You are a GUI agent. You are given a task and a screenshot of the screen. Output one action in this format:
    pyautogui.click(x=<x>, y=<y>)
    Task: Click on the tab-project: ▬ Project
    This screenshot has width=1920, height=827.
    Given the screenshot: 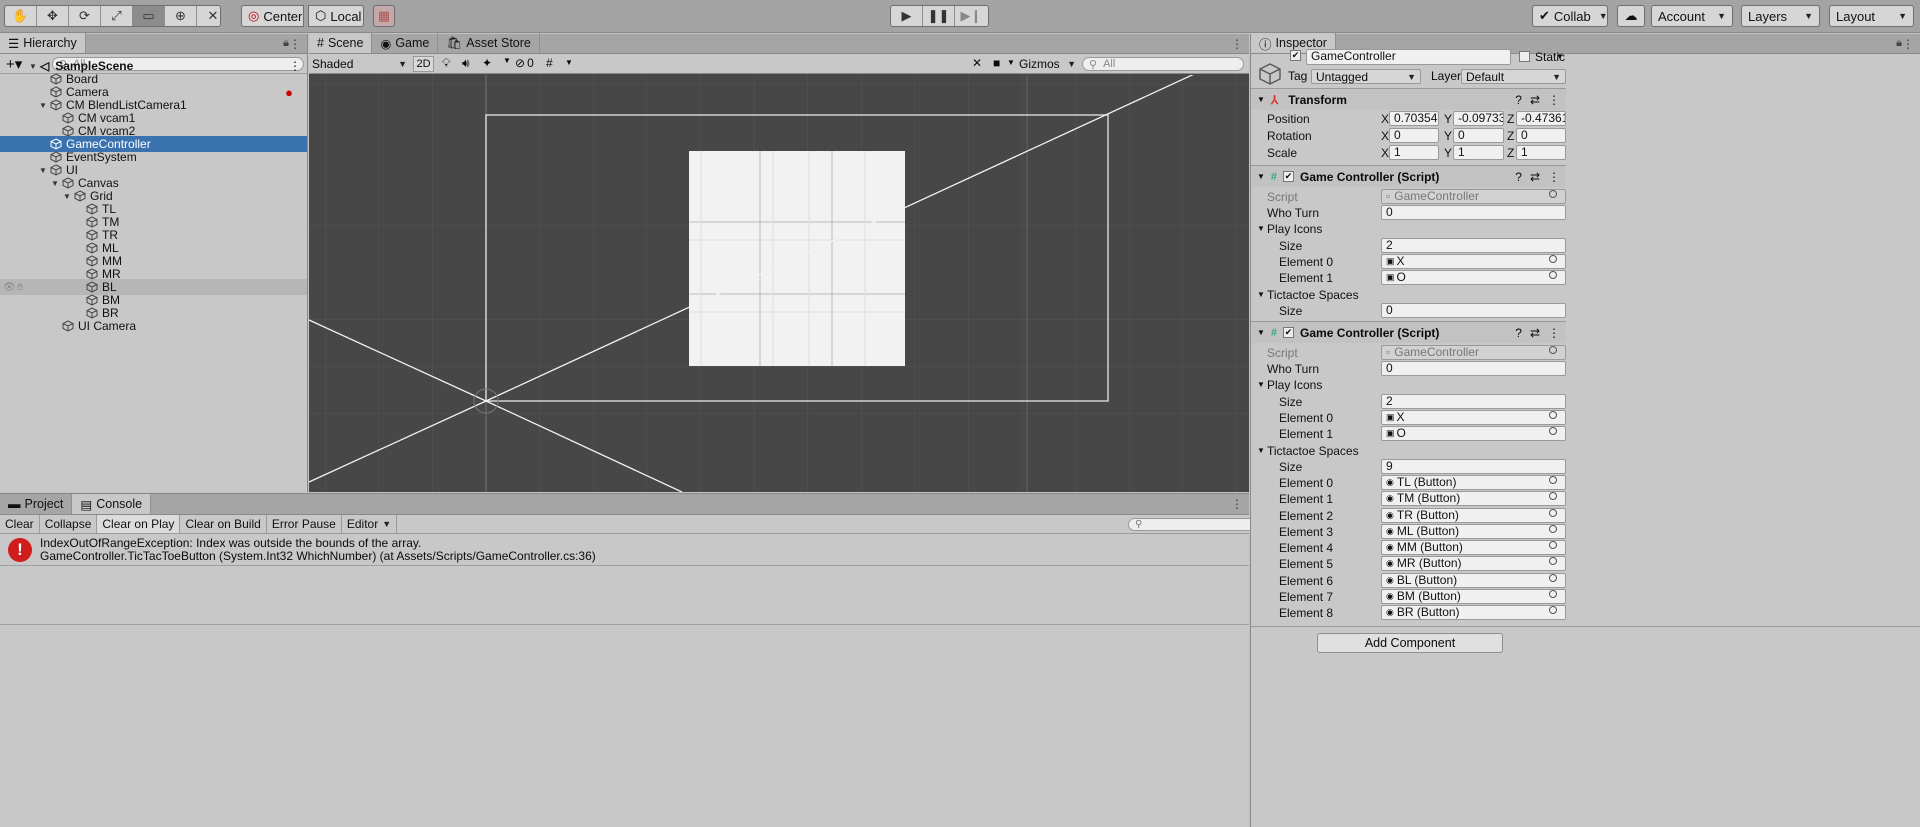 What is the action you would take?
    pyautogui.click(x=36, y=504)
    